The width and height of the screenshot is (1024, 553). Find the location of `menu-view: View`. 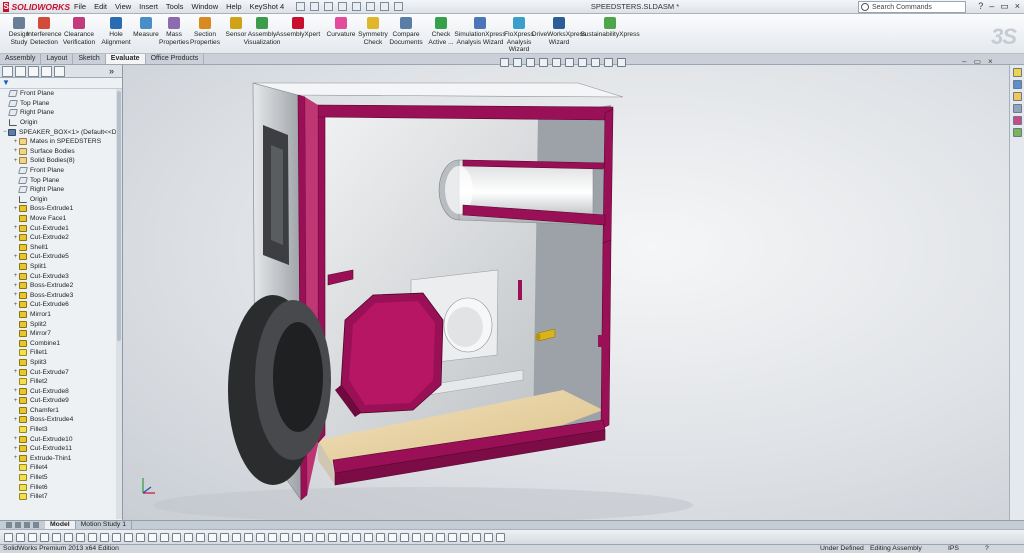

menu-view: View is located at coordinates (123, 7).